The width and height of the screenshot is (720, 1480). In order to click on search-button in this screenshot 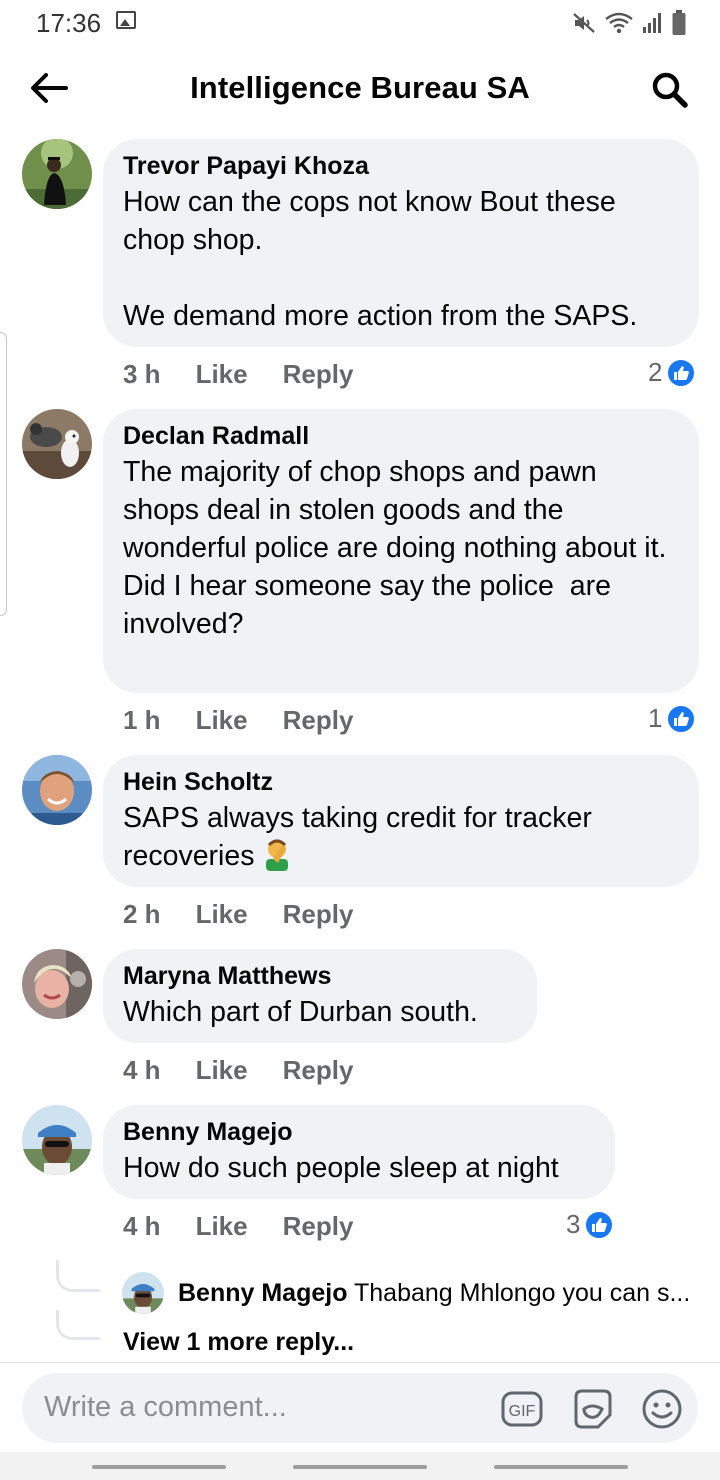, I will do `click(670, 90)`.